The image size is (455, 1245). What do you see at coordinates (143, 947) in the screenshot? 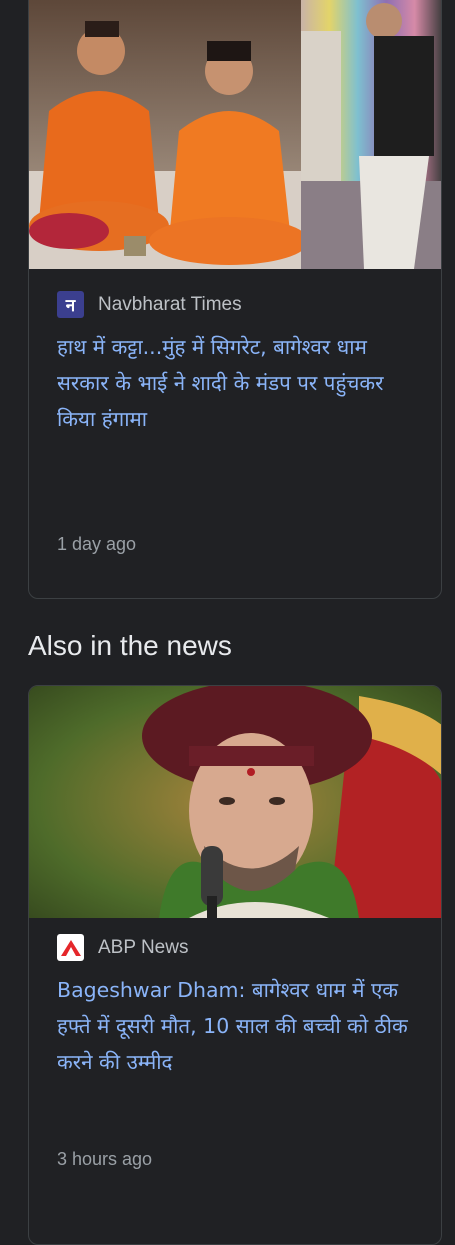
I see `source-name: ABP News` at bounding box center [143, 947].